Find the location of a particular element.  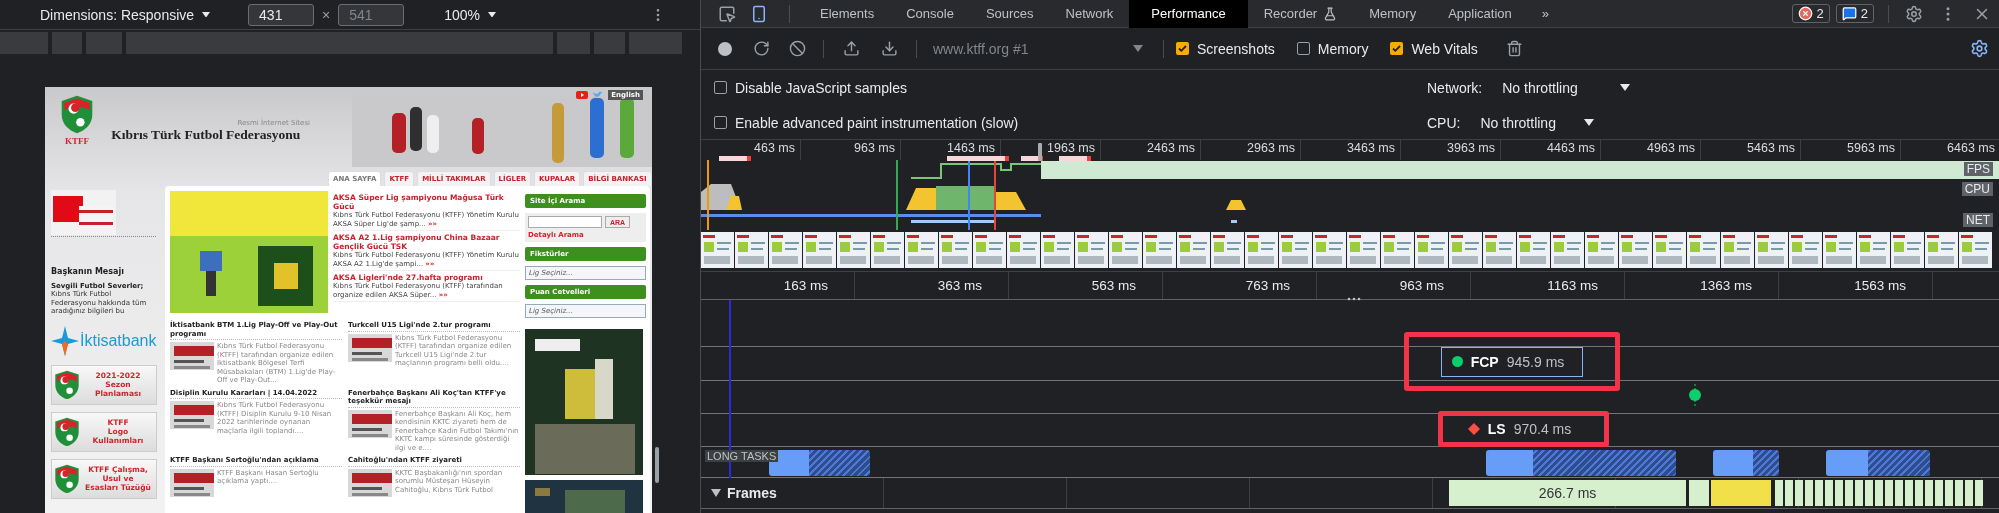

panel-tab: Elements is located at coordinates (847, 14).